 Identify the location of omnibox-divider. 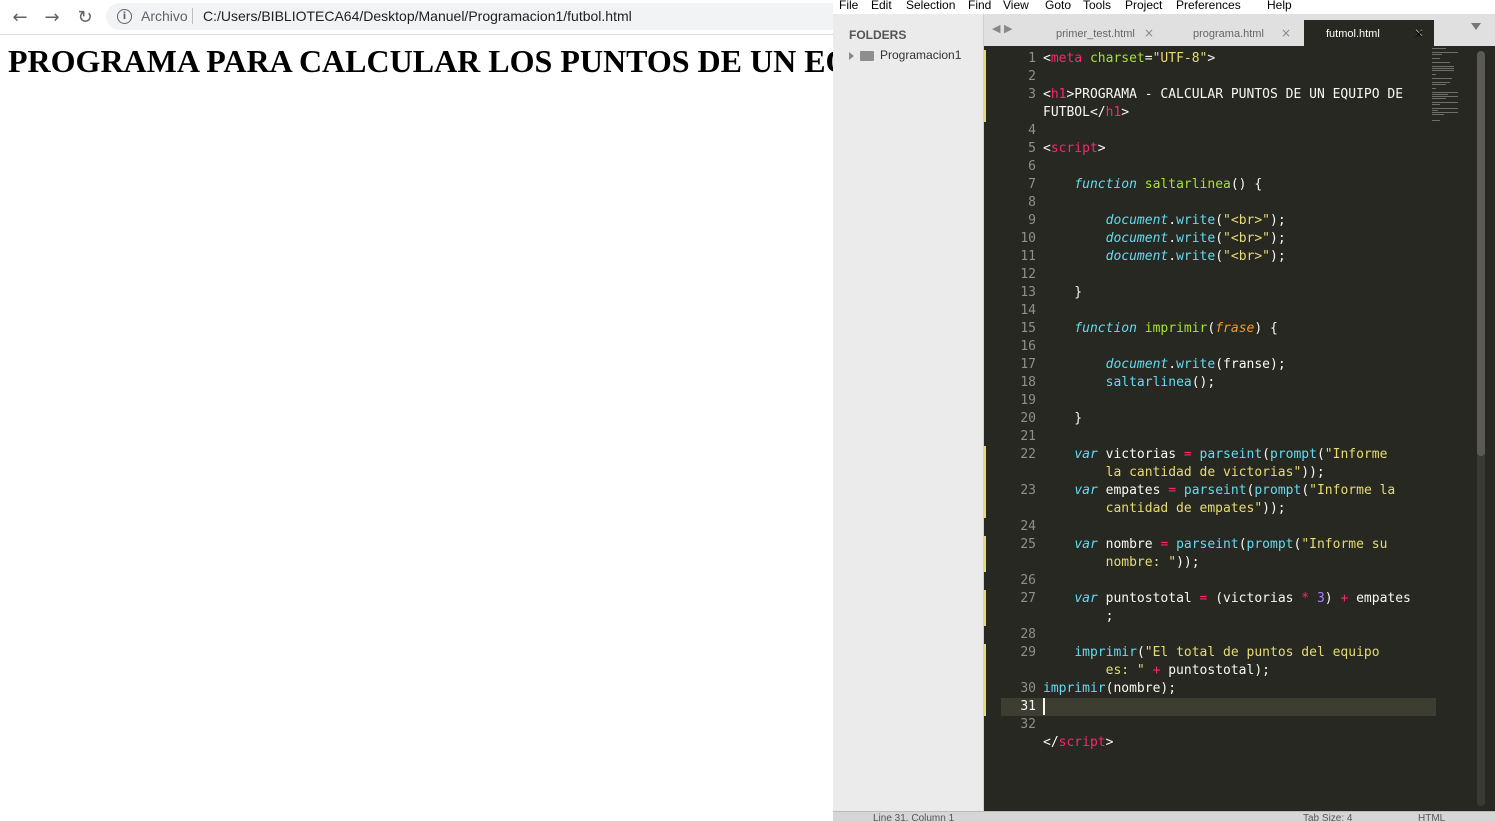
(192, 16).